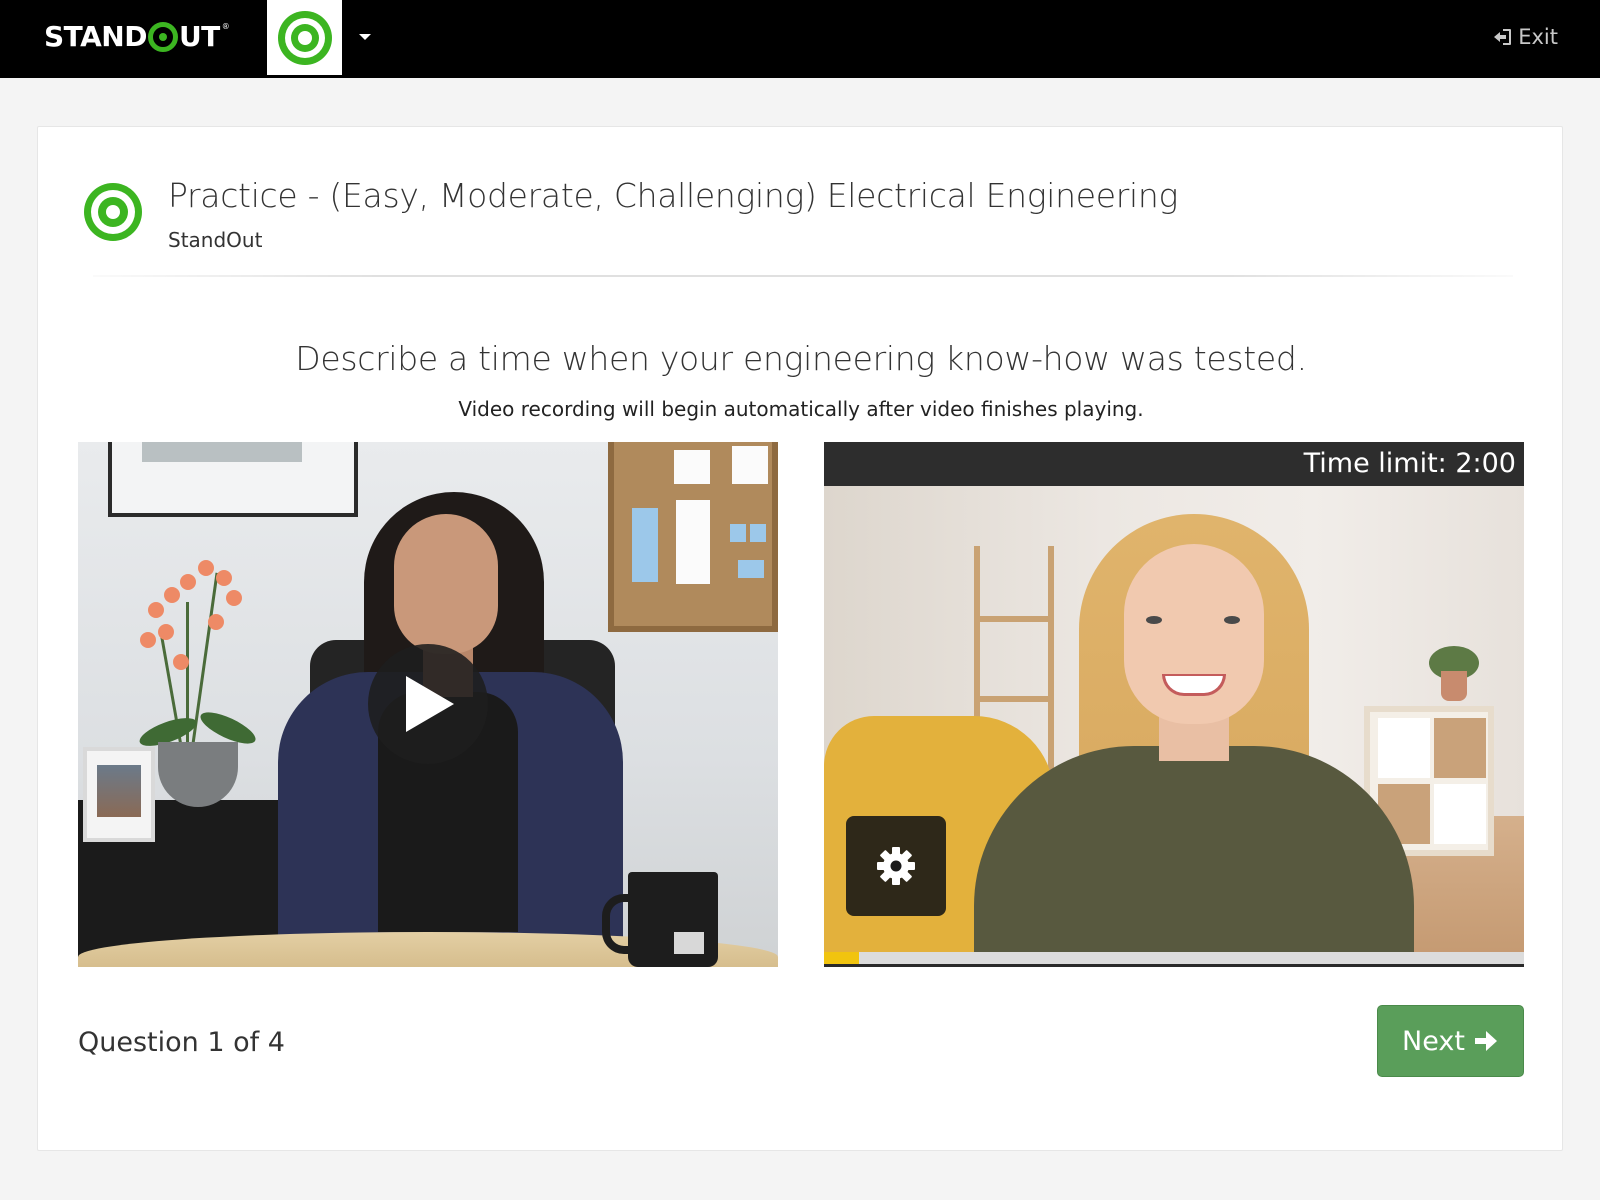 This screenshot has width=1600, height=1200. What do you see at coordinates (95, 36) in the screenshot?
I see `brand-text-prefix: STAND` at bounding box center [95, 36].